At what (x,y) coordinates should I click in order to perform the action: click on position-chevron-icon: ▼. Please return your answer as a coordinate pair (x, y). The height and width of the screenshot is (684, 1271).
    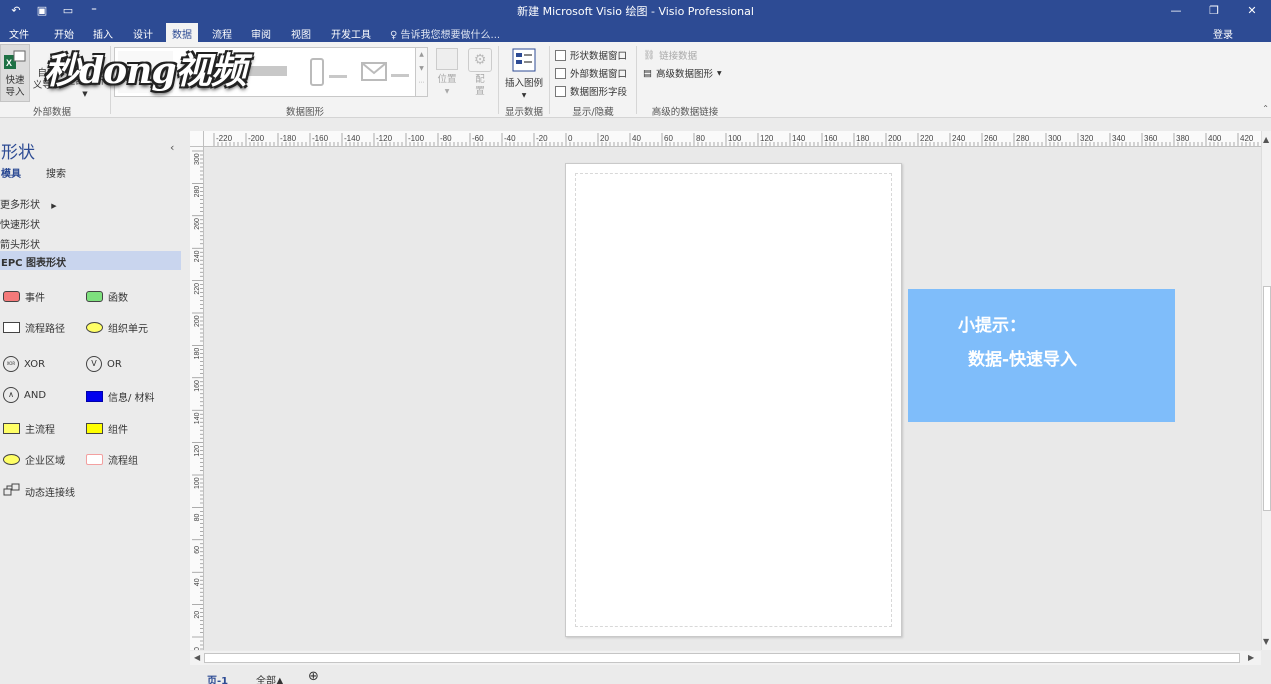
    Looking at the image, I should click on (447, 91).